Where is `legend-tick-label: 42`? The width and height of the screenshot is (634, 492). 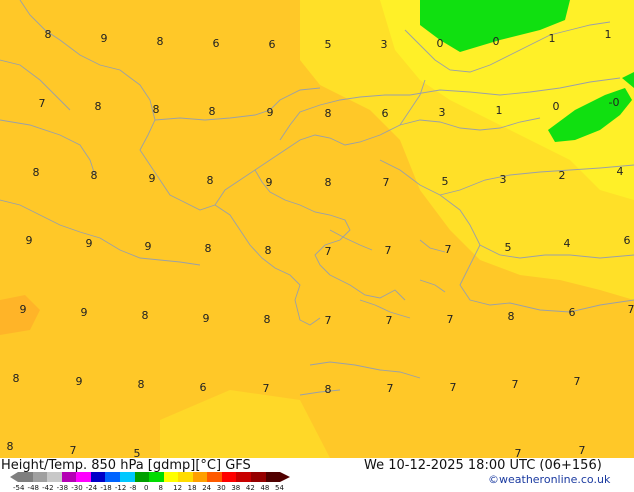 legend-tick-label: 42 is located at coordinates (250, 488).